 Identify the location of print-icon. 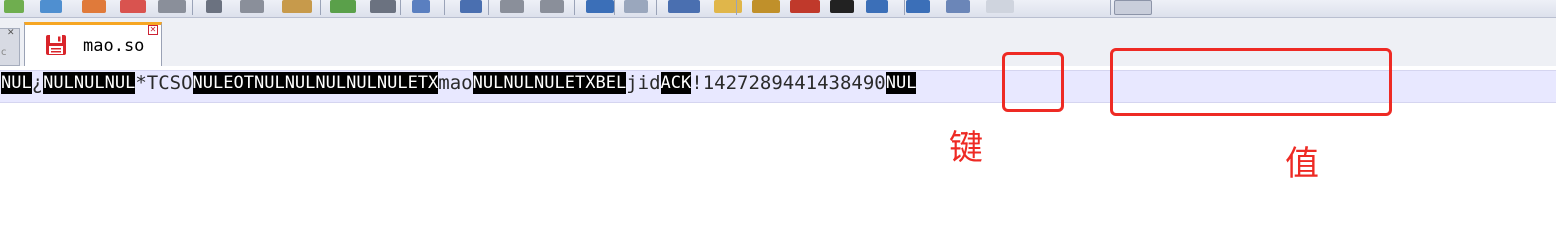
(172, 6).